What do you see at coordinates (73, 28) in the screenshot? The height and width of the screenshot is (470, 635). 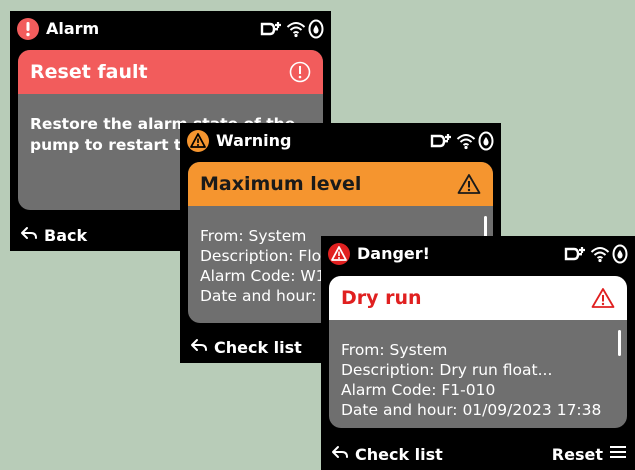 I see `status-title: Alarm` at bounding box center [73, 28].